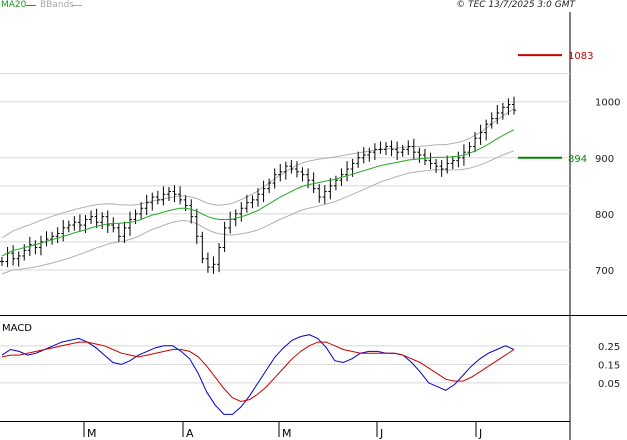 This screenshot has height=440, width=627. Describe the element at coordinates (609, 347) in the screenshot. I see `macd-y-tick: 0.25` at that location.